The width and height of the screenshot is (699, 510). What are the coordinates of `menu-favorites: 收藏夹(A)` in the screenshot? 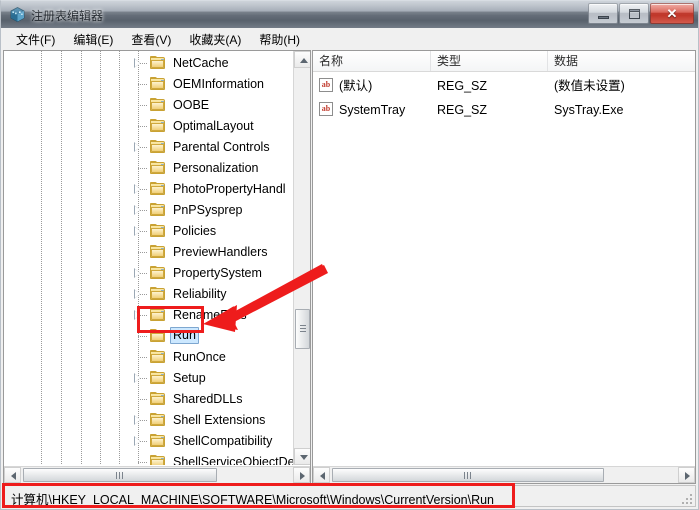 It's located at (215, 39).